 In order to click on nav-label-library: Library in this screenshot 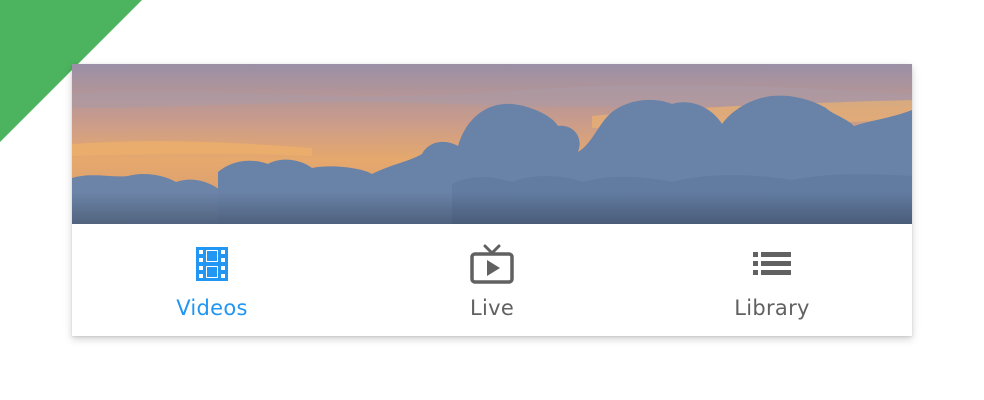, I will do `click(772, 308)`.